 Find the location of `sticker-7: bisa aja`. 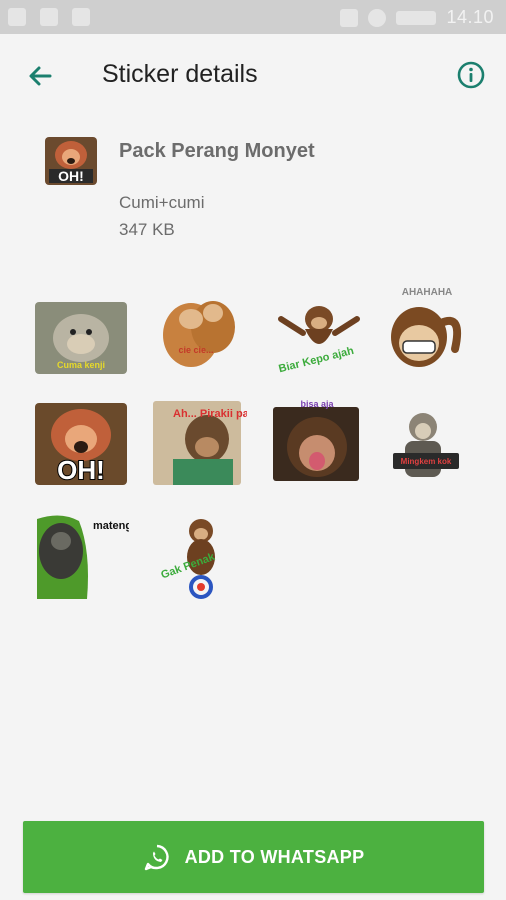

sticker-7: bisa aja is located at coordinates (316, 443).